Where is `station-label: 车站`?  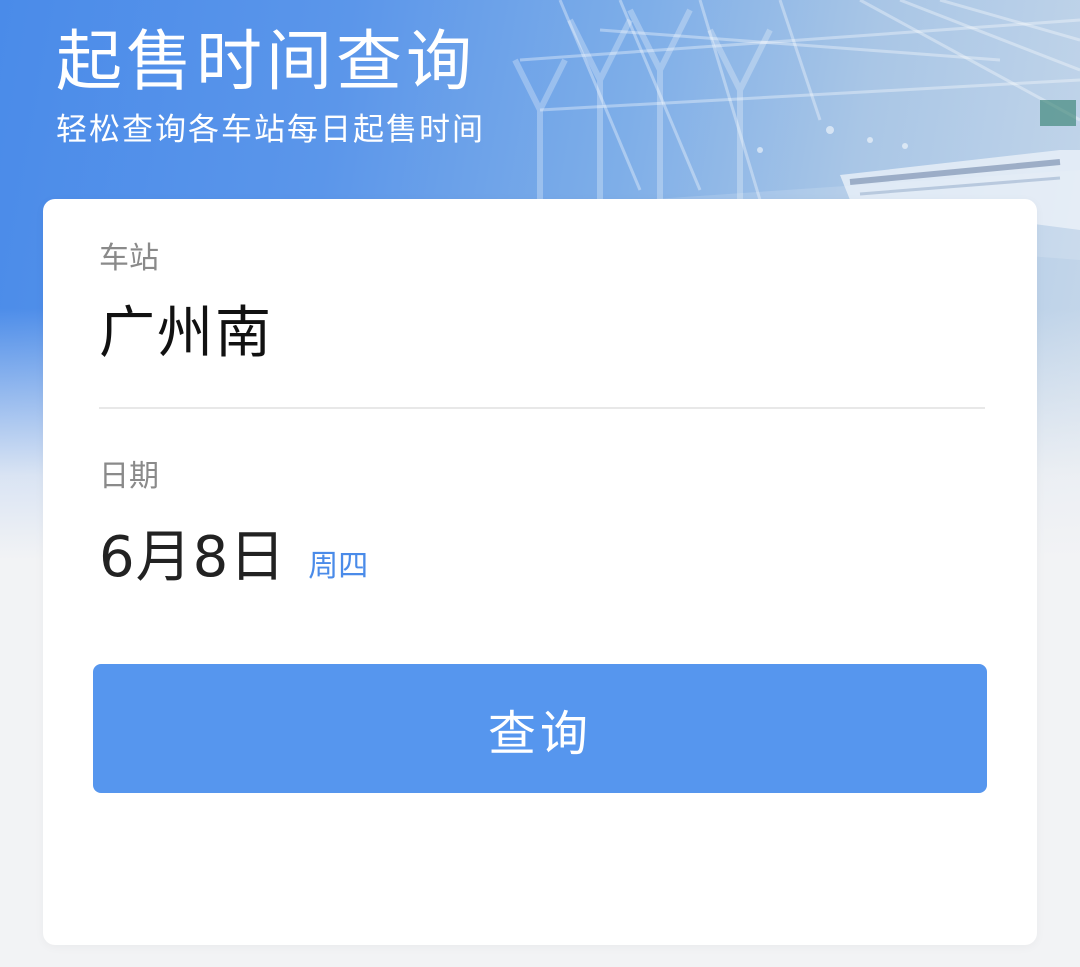 station-label: 车站 is located at coordinates (129, 258).